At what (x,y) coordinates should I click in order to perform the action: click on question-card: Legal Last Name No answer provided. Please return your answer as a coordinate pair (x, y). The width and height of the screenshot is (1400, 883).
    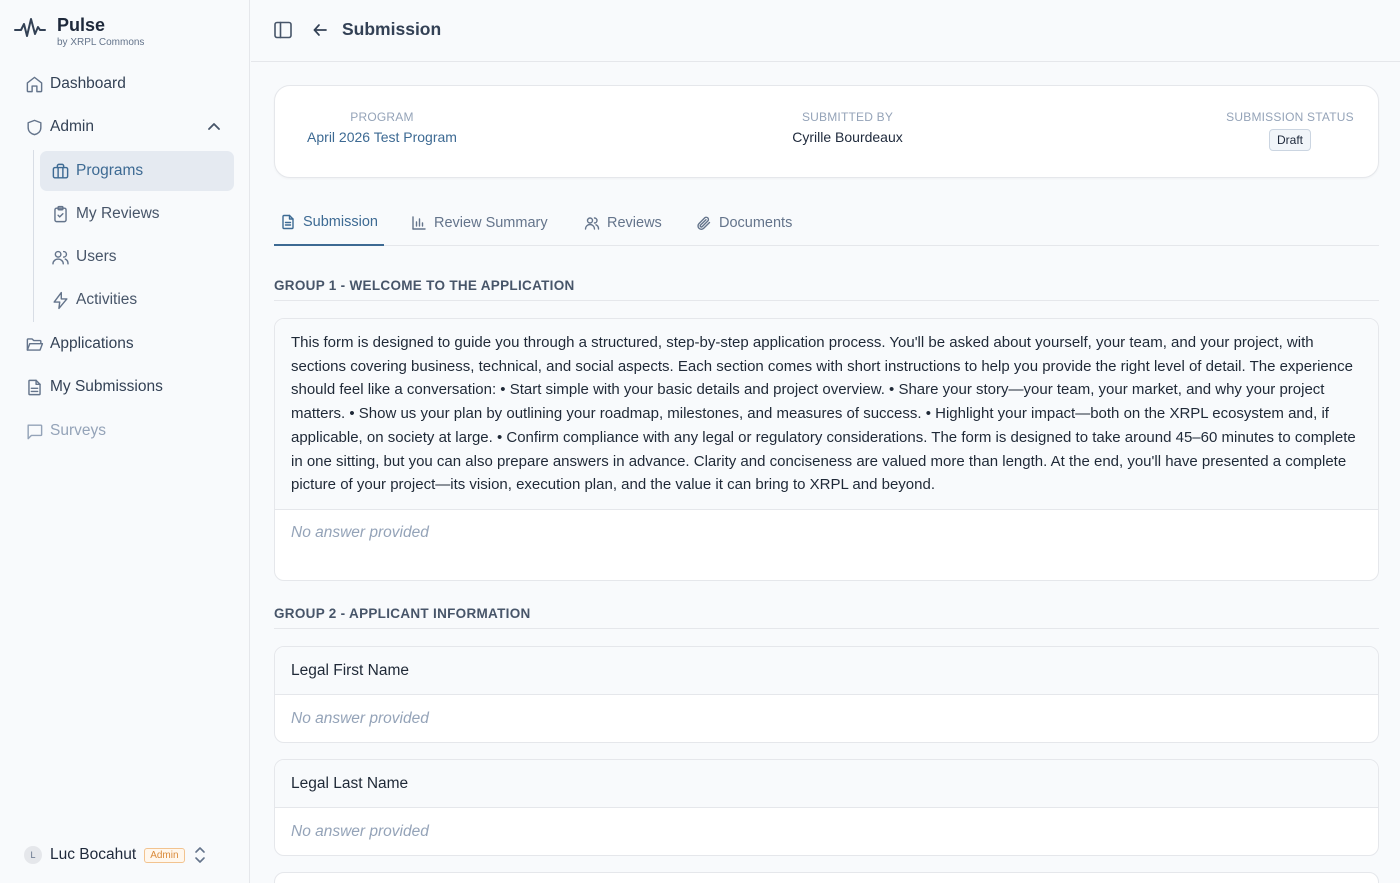
    Looking at the image, I should click on (826, 807).